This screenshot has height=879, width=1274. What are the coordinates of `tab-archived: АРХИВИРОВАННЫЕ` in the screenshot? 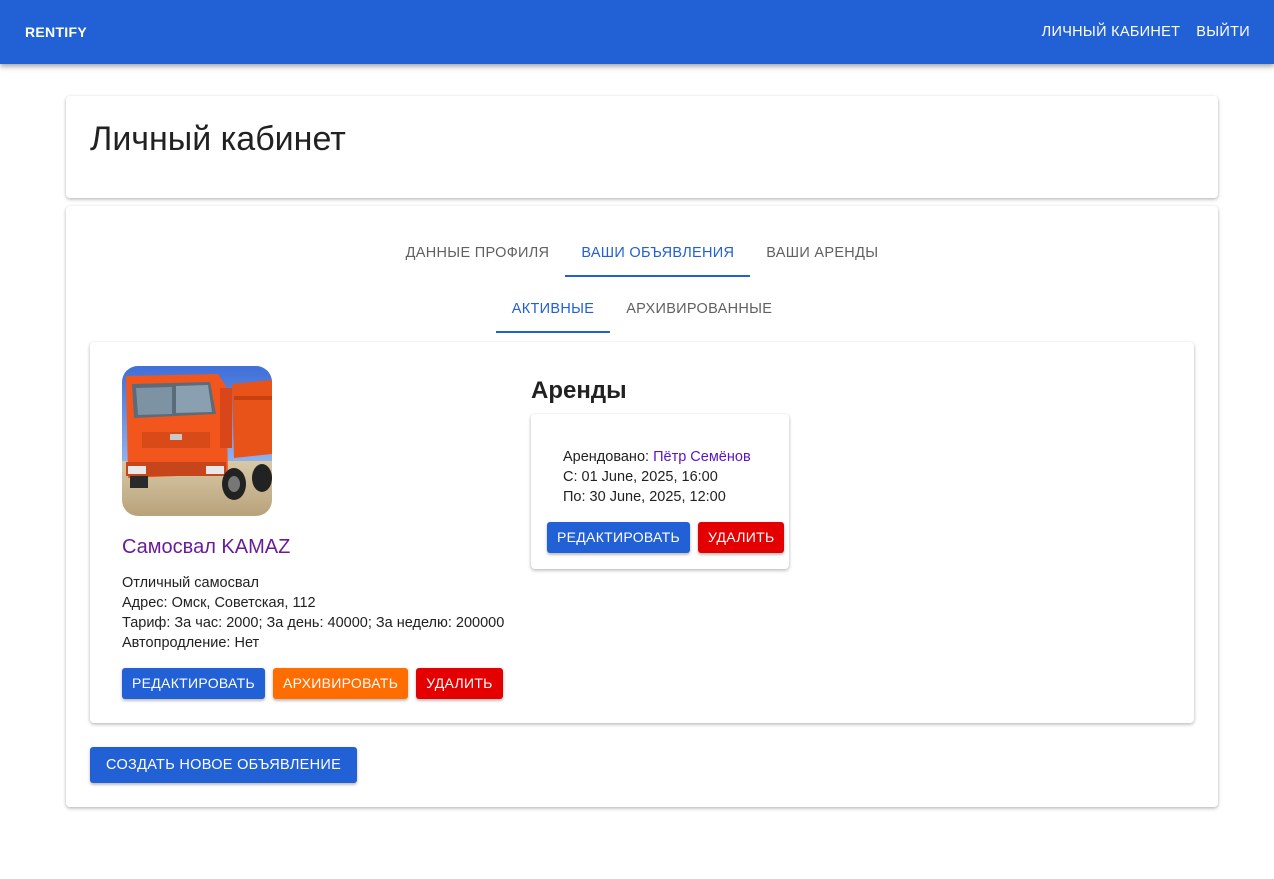 It's located at (699, 308).